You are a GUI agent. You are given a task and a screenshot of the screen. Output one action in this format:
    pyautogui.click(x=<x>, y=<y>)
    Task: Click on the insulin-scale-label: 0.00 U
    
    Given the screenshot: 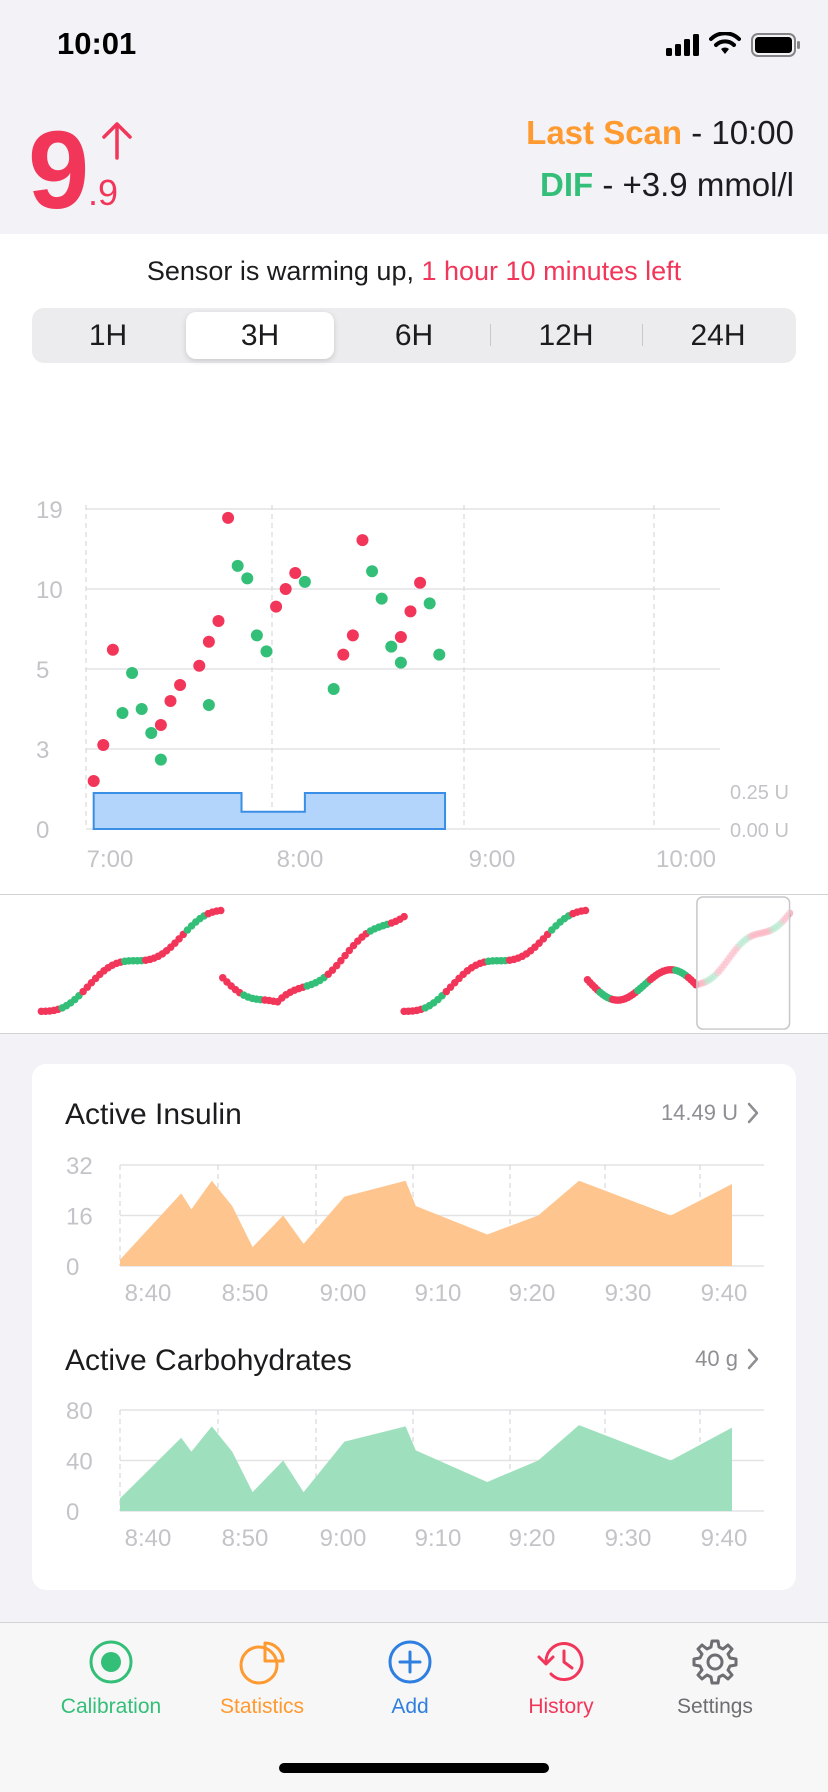 What is the action you would take?
    pyautogui.click(x=759, y=831)
    